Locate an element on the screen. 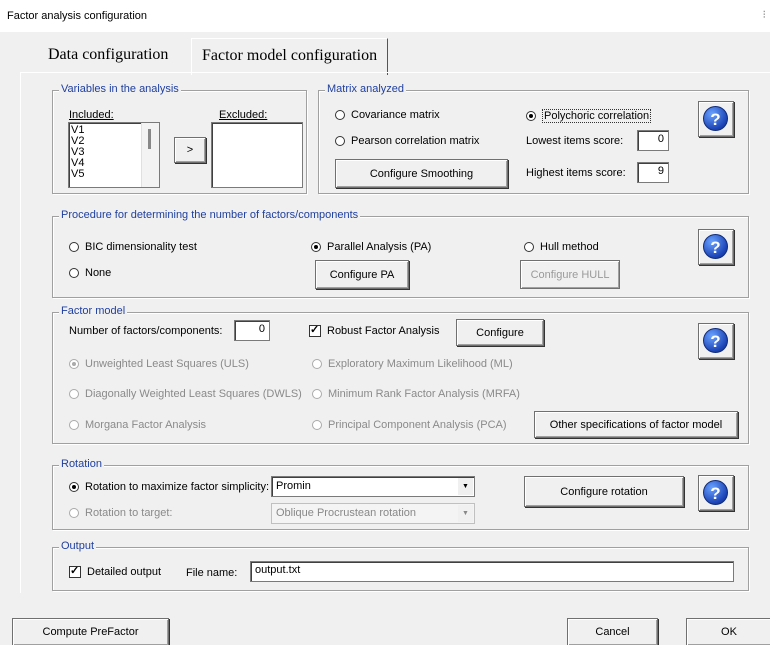 The image size is (770, 645). scrollbar-thumb is located at coordinates (149, 139).